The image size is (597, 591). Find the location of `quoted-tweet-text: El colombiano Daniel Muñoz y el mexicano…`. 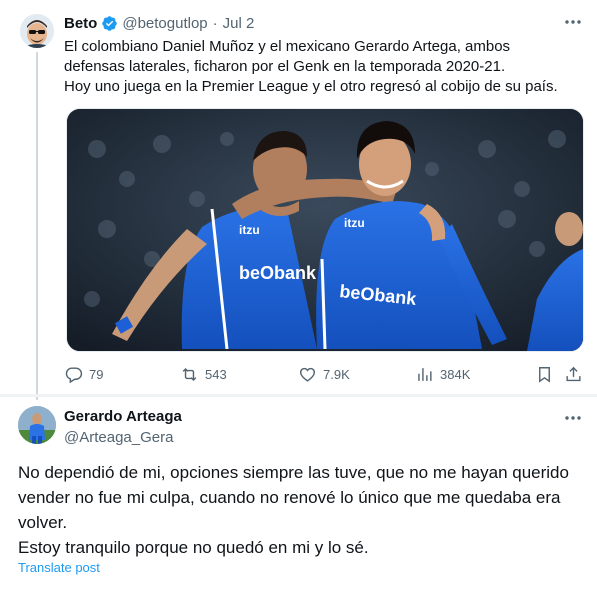

quoted-tweet-text: El colombiano Daniel Muñoz y el mexicano… is located at coordinates (324, 67).